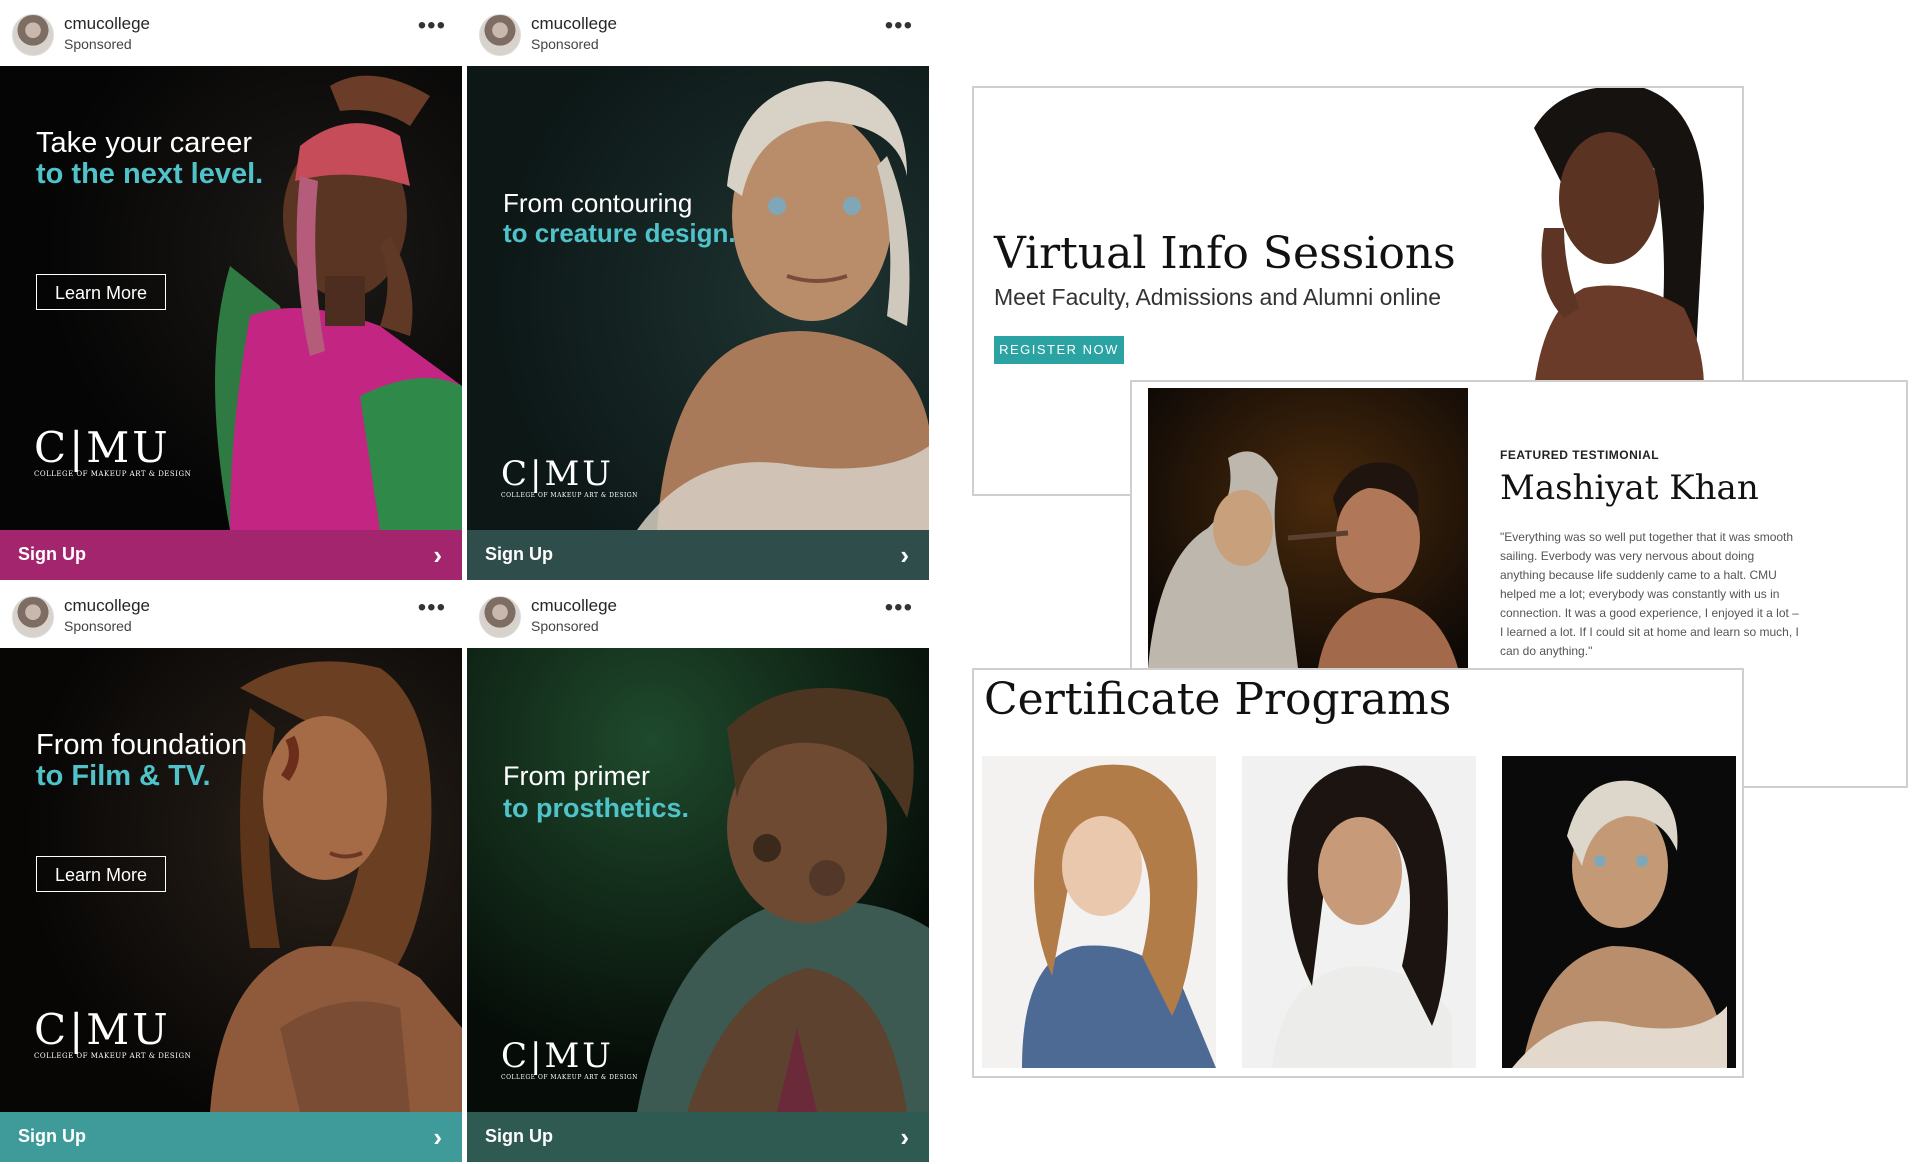  Describe the element at coordinates (598, 203) in the screenshot. I see `headline-text: From contouring` at that location.